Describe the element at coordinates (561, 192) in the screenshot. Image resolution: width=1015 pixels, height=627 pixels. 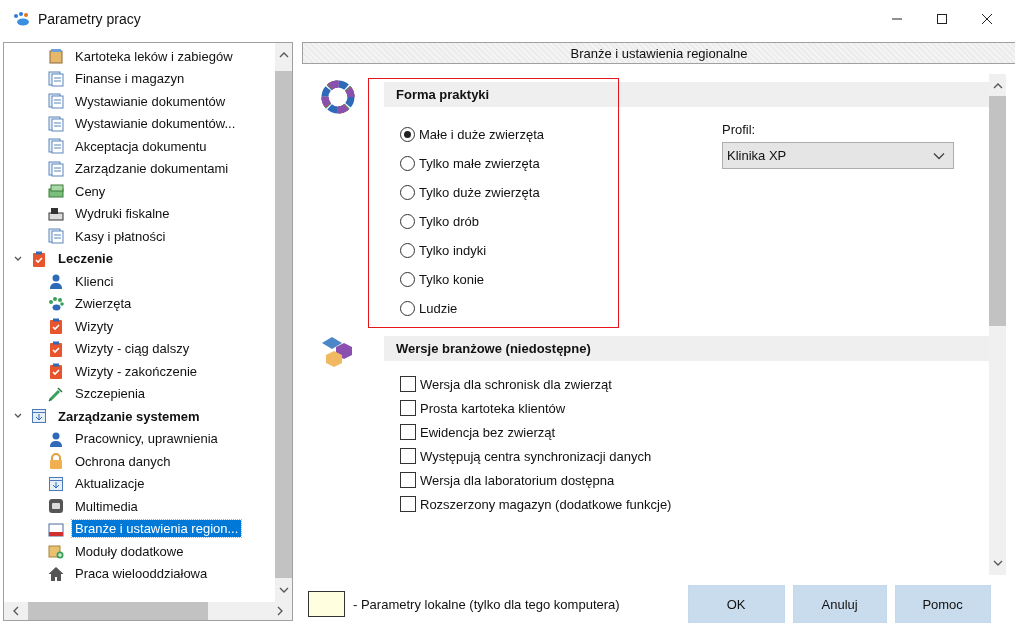
I see `radio-option: Tylko duże zwierzęta` at that location.